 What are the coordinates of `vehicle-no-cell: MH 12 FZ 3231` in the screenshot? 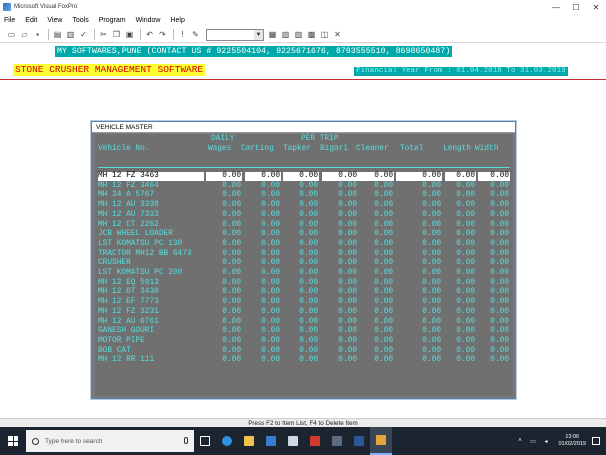 It's located at (151, 312).